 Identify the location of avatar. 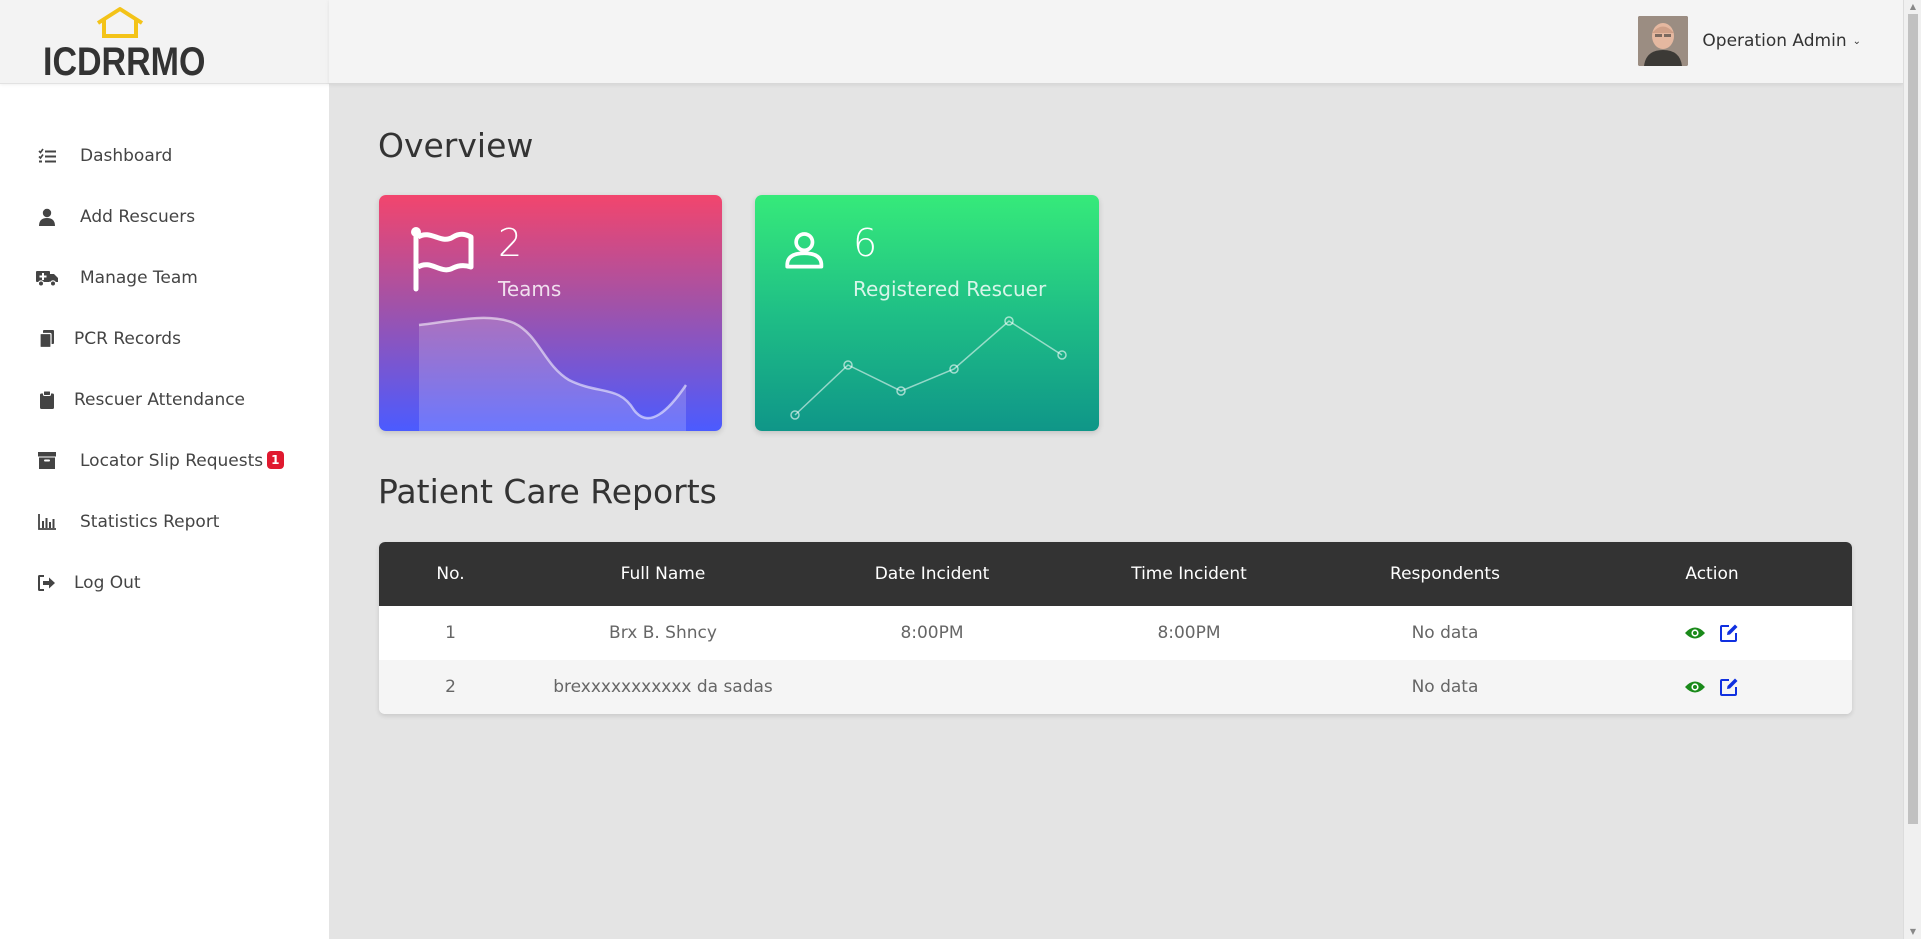
(1663, 41).